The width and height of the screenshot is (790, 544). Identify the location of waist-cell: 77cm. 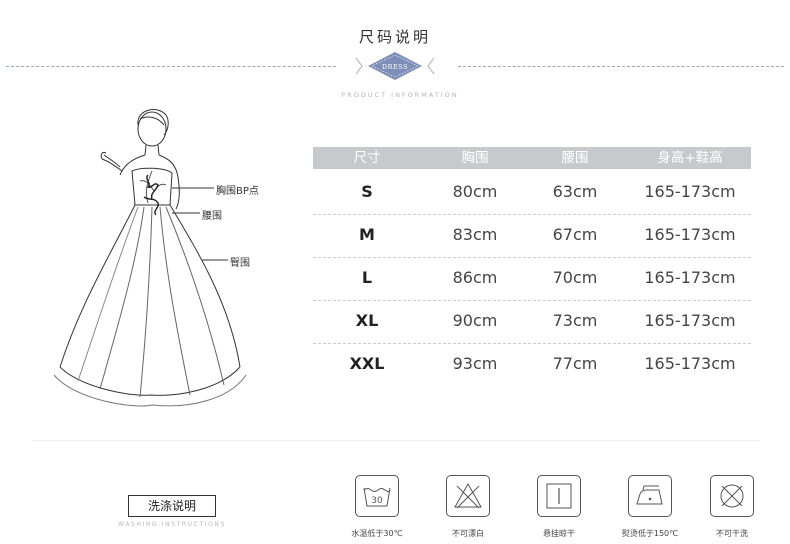
(575, 363).